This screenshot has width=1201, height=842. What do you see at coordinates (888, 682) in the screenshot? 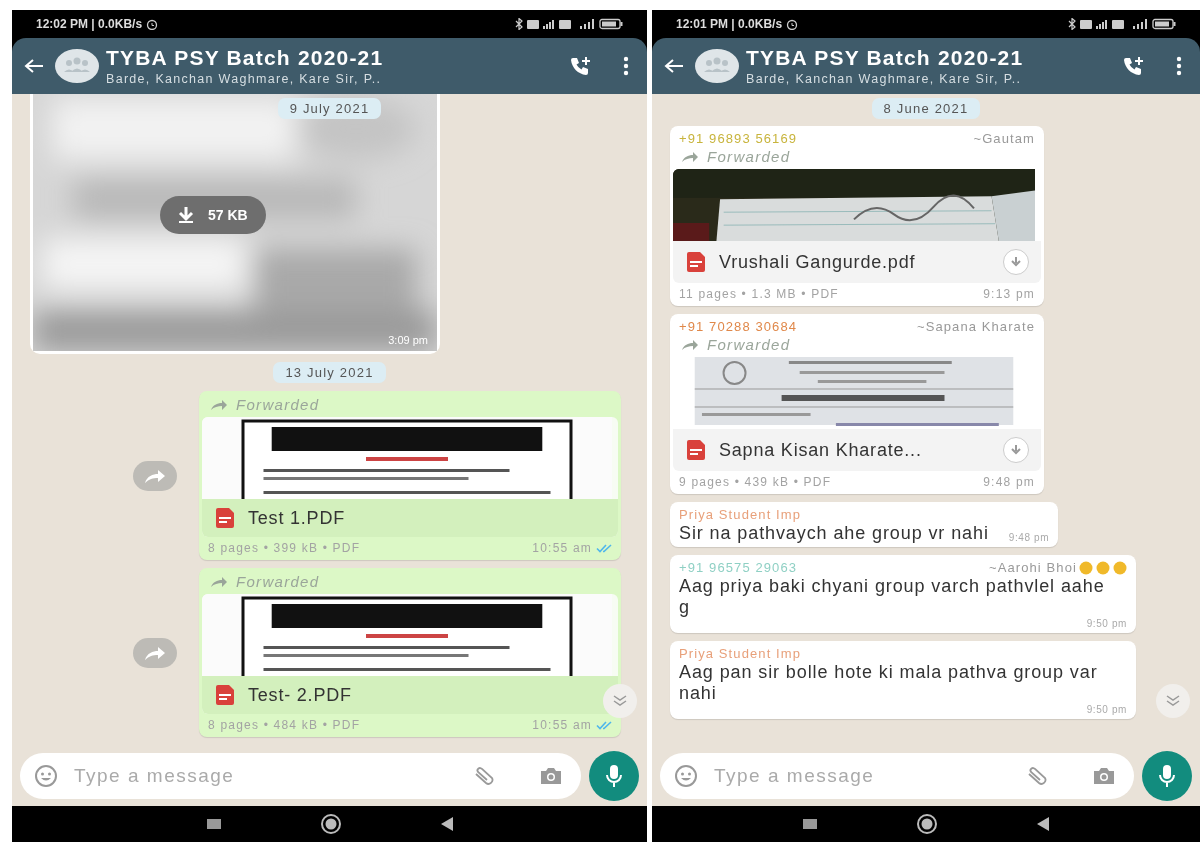
I see `message-text: Aag pan sir bolle hote ki mala pathva group var nahi` at bounding box center [888, 682].